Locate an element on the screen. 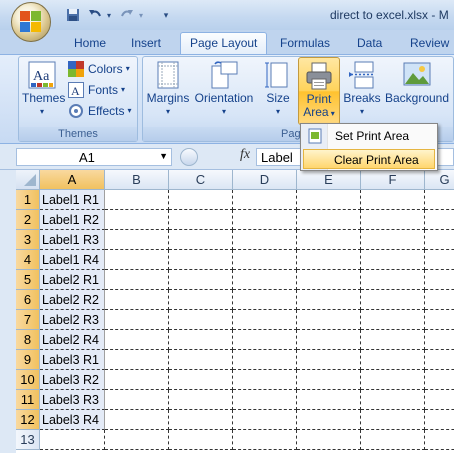 The width and height of the screenshot is (454, 453). colors-button: Colors ▾ is located at coordinates (99, 69).